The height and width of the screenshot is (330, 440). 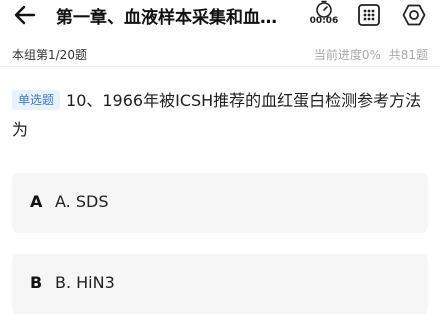 What do you see at coordinates (324, 21) in the screenshot?
I see `timer-readout: 00:06` at bounding box center [324, 21].